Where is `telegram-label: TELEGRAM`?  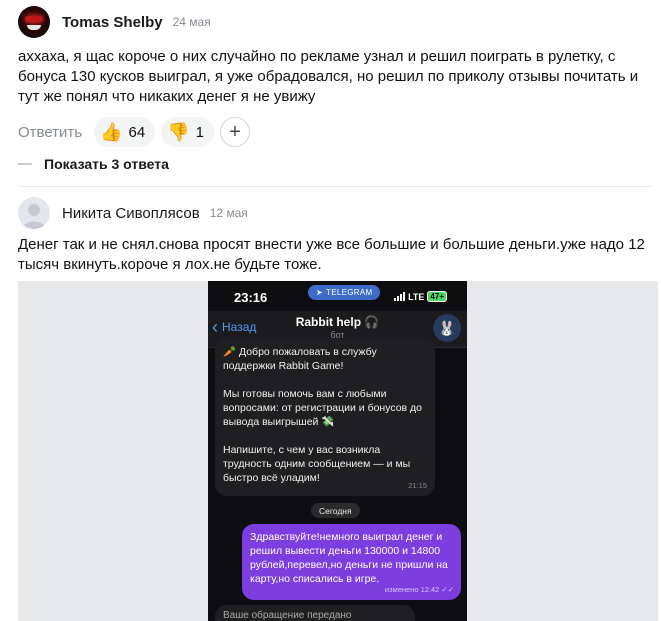 telegram-label: TELEGRAM is located at coordinates (349, 292).